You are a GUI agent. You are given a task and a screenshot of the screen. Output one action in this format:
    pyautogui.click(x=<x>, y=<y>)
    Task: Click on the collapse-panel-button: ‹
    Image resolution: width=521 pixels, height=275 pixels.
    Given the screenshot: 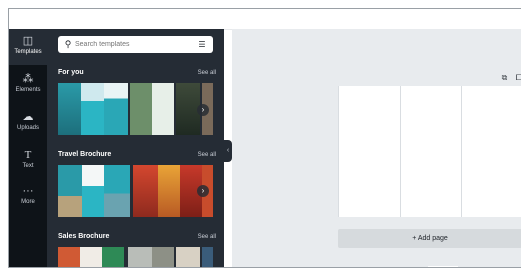 What is the action you would take?
    pyautogui.click(x=228, y=151)
    